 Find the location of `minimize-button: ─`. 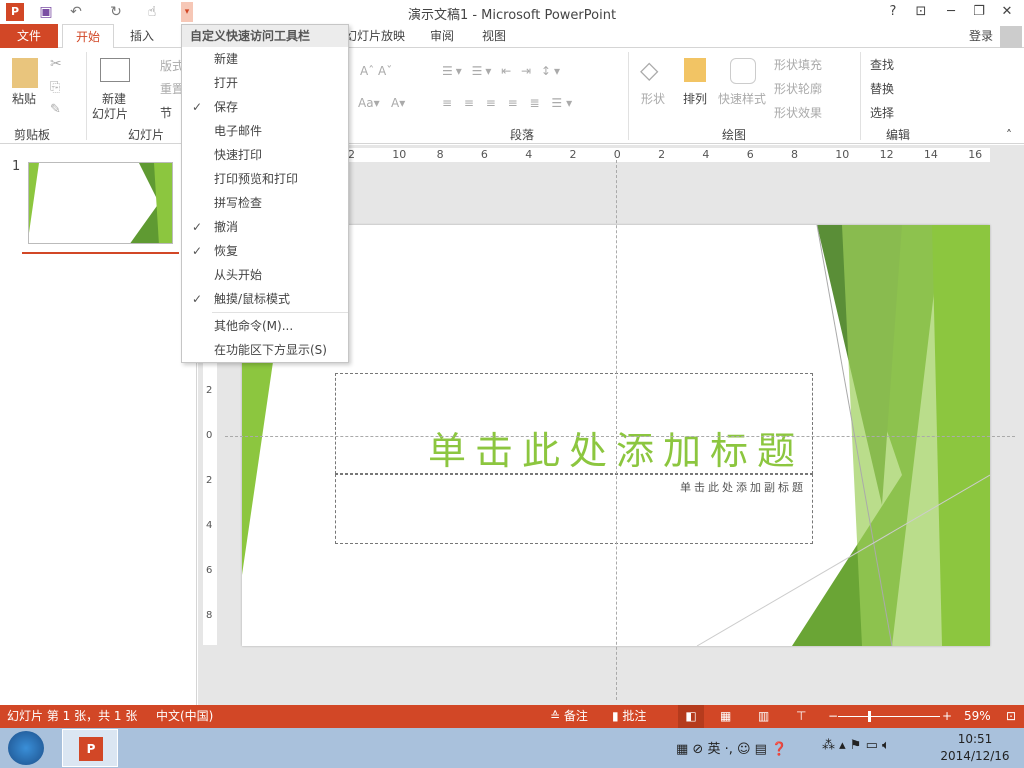

minimize-button: ─ is located at coordinates (951, 12).